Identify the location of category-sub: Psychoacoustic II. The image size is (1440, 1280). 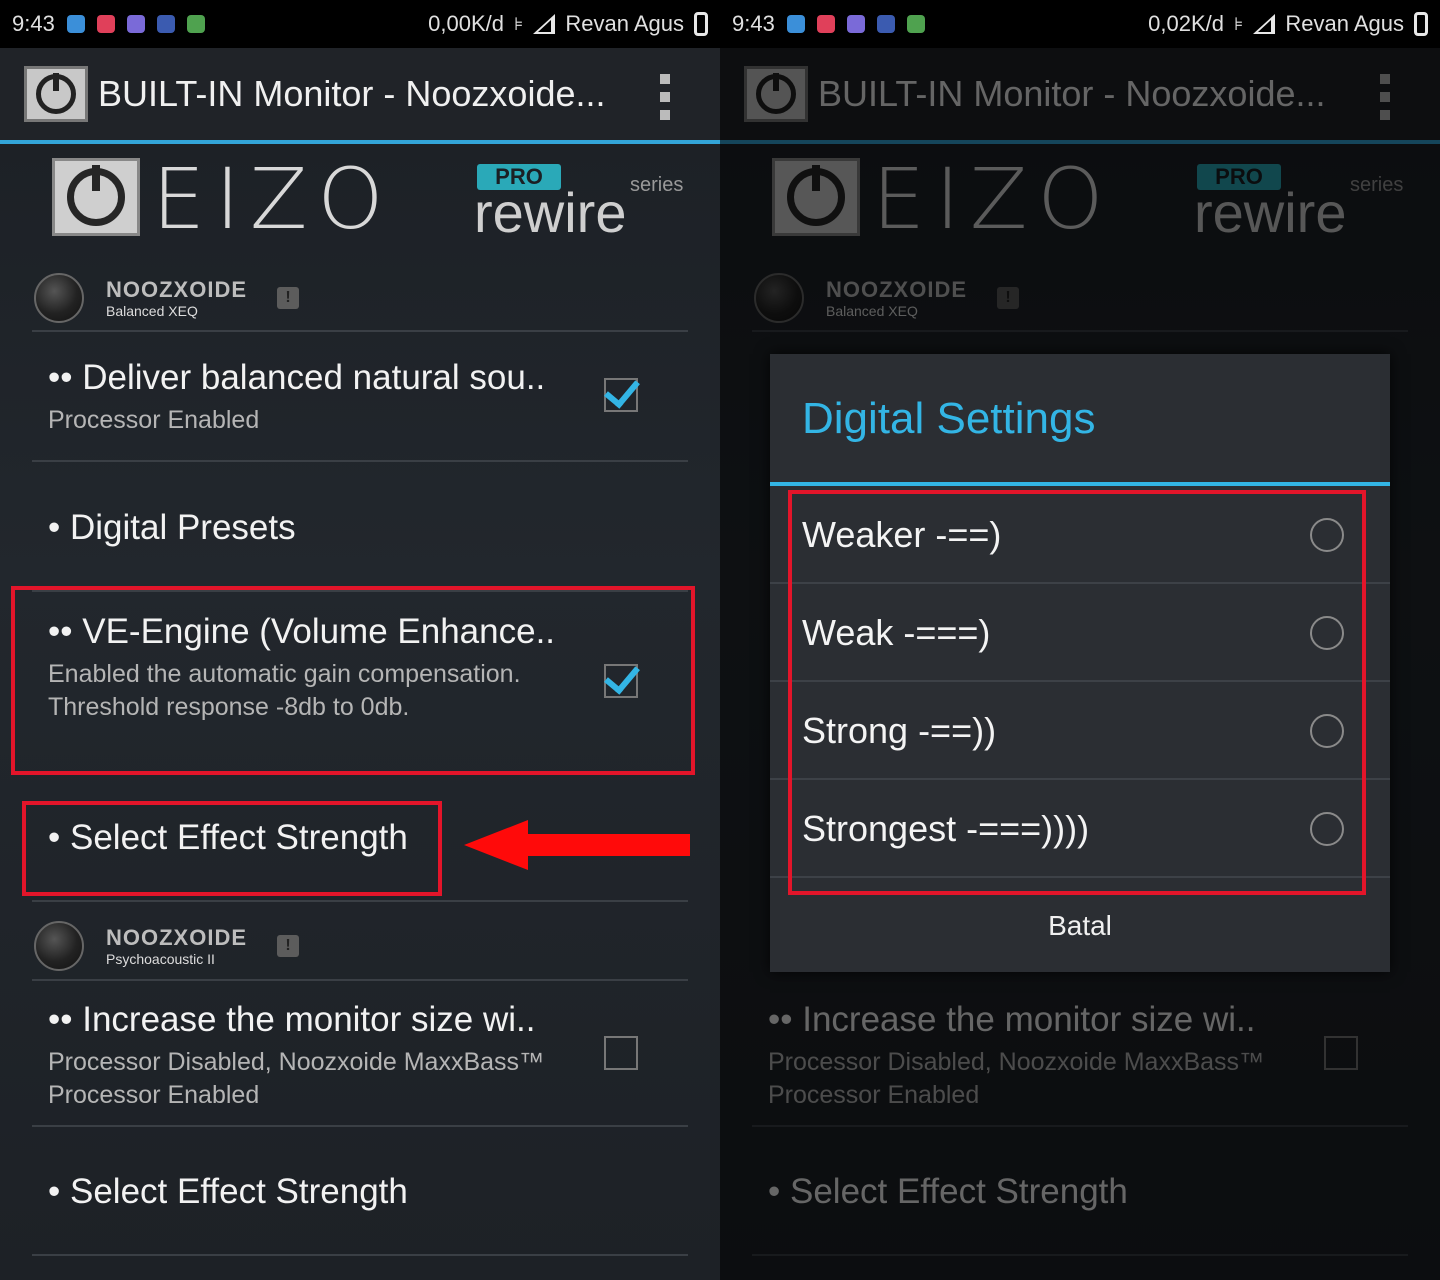
(160, 958).